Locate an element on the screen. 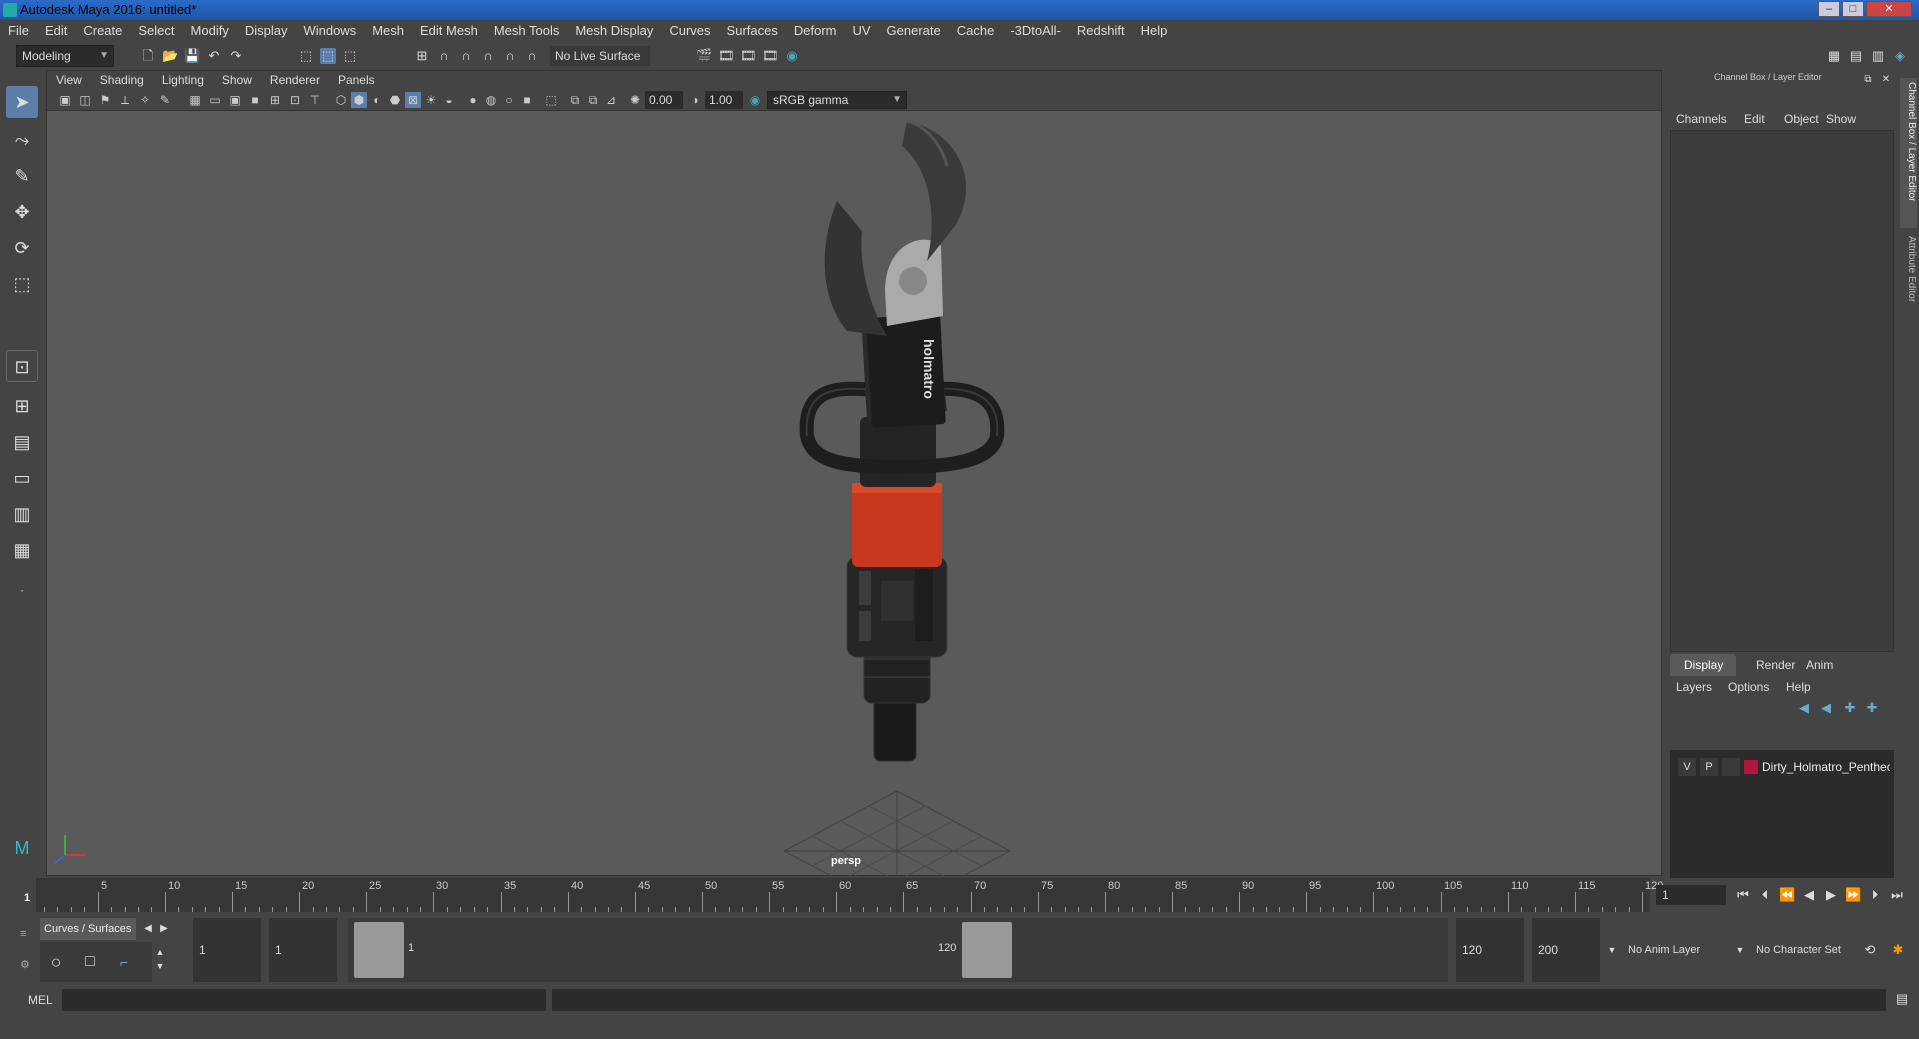 The image size is (1919, 1039). xray-joints-icon: ⧉ is located at coordinates (575, 100).